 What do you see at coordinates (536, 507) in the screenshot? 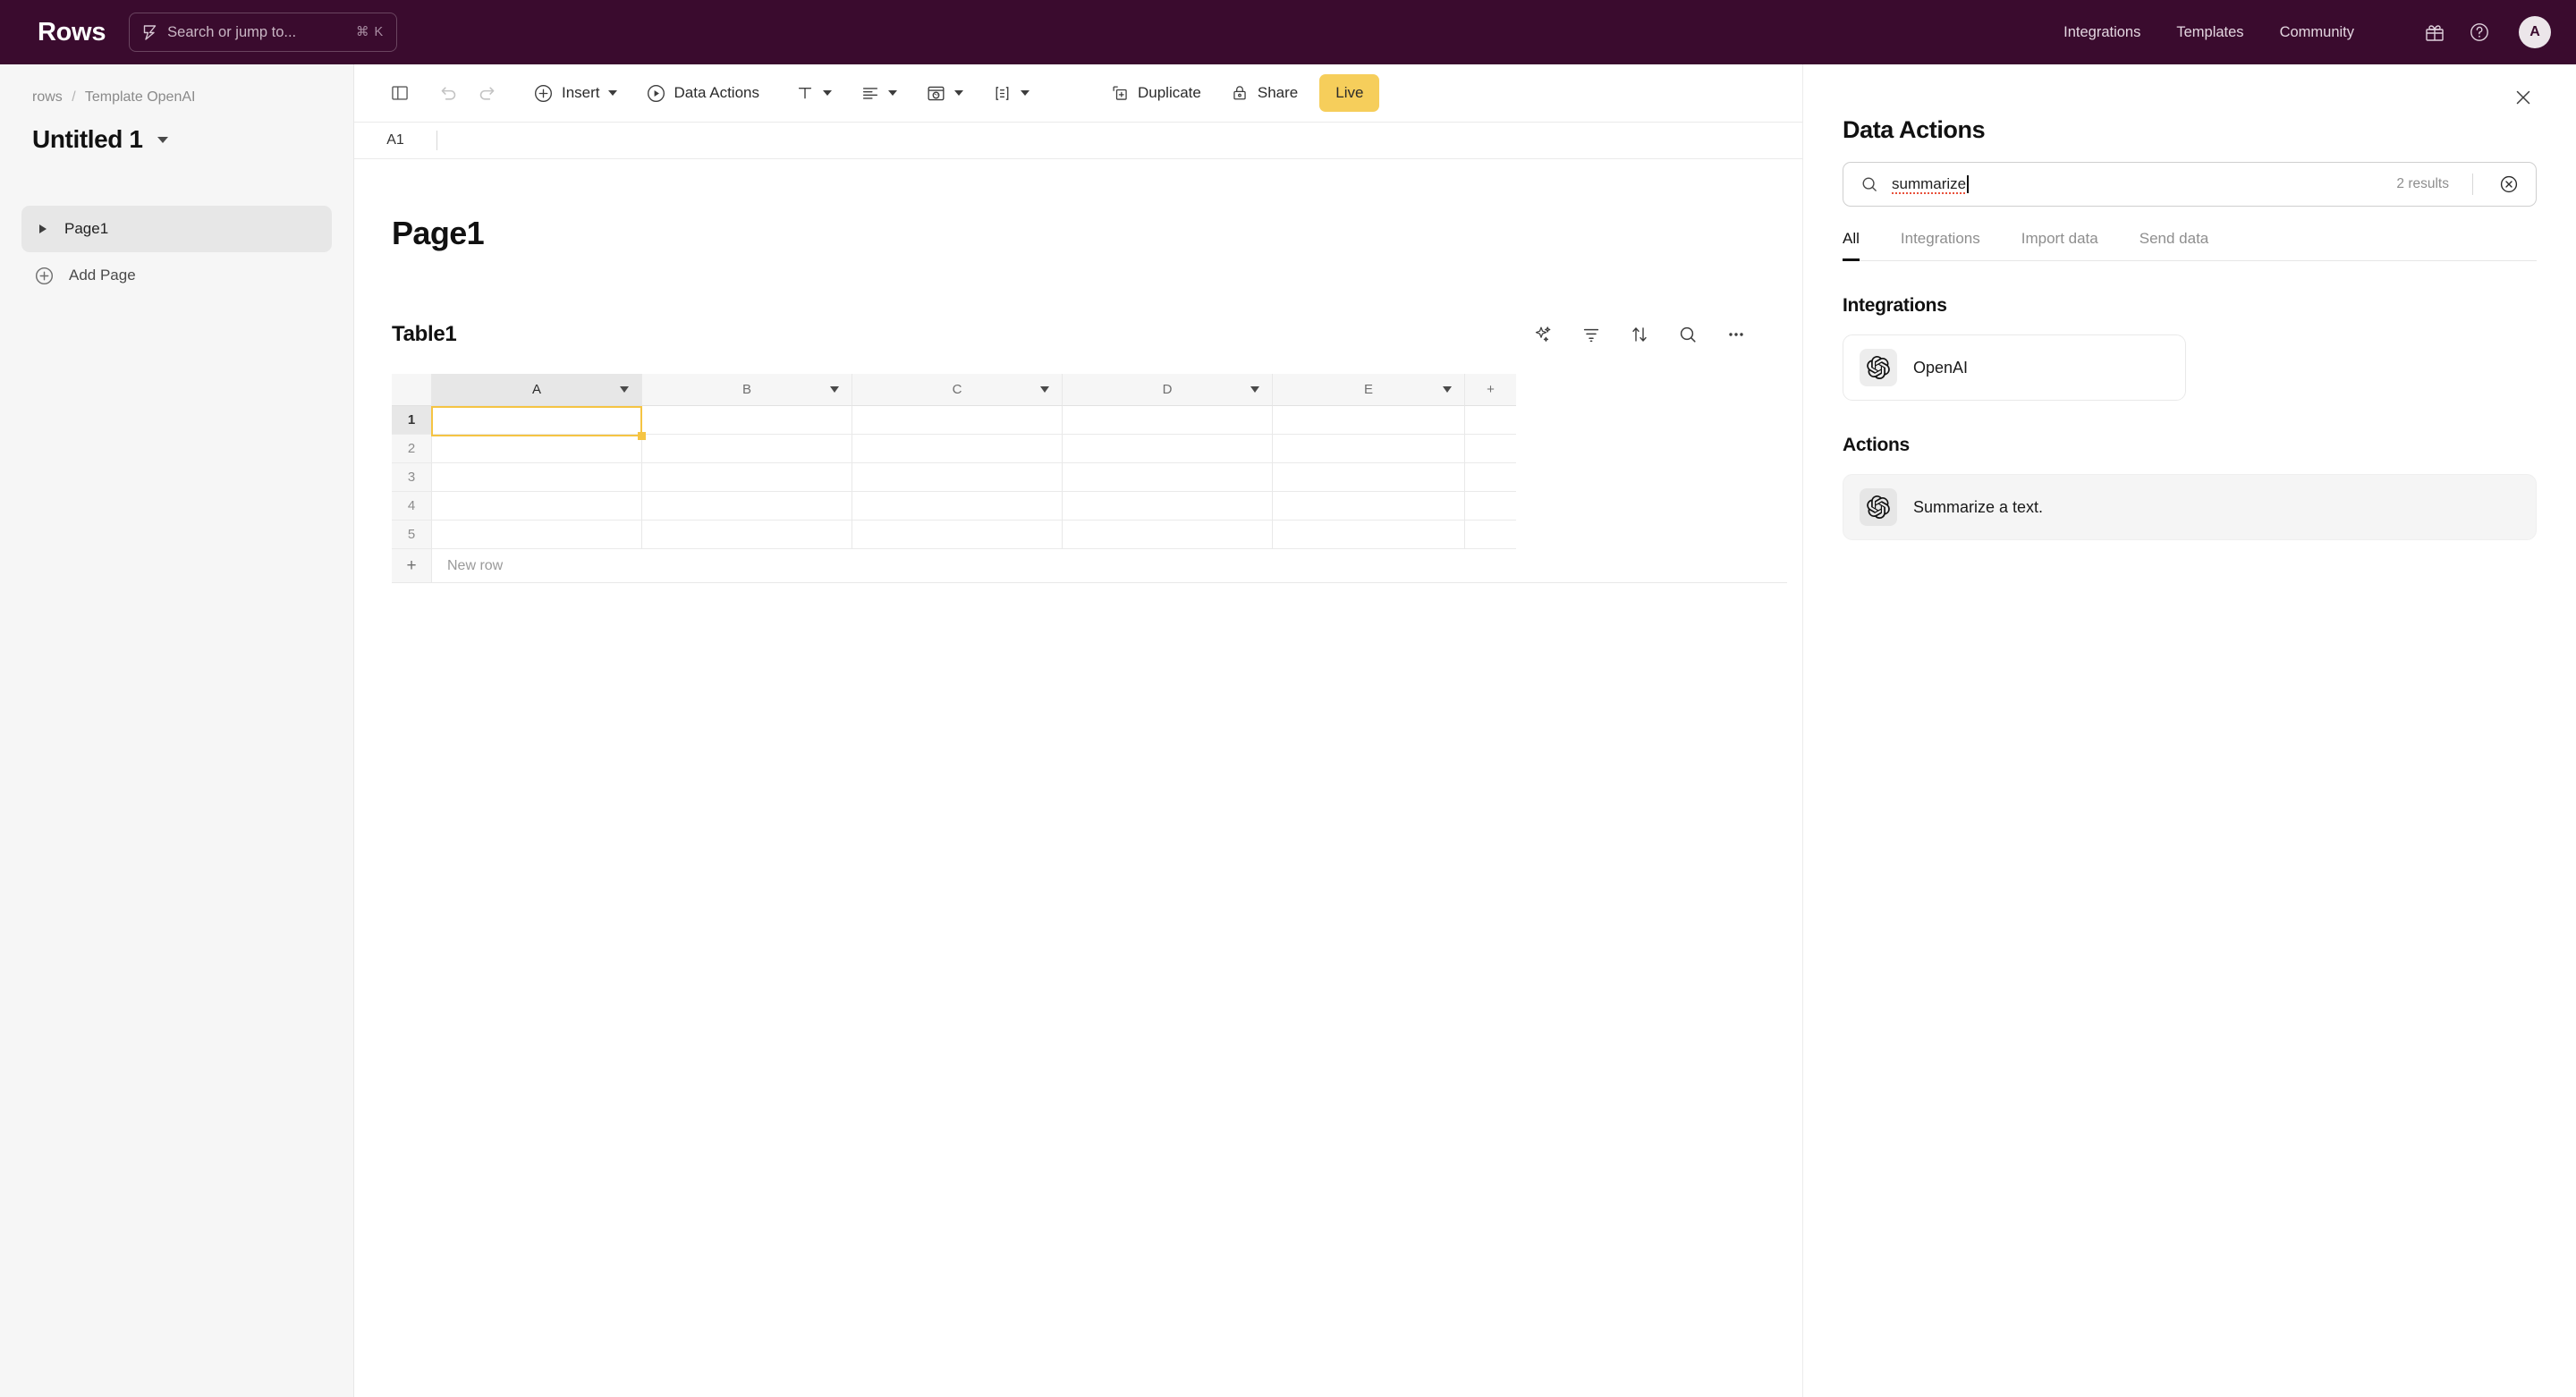
I see `cell-a4` at bounding box center [536, 507].